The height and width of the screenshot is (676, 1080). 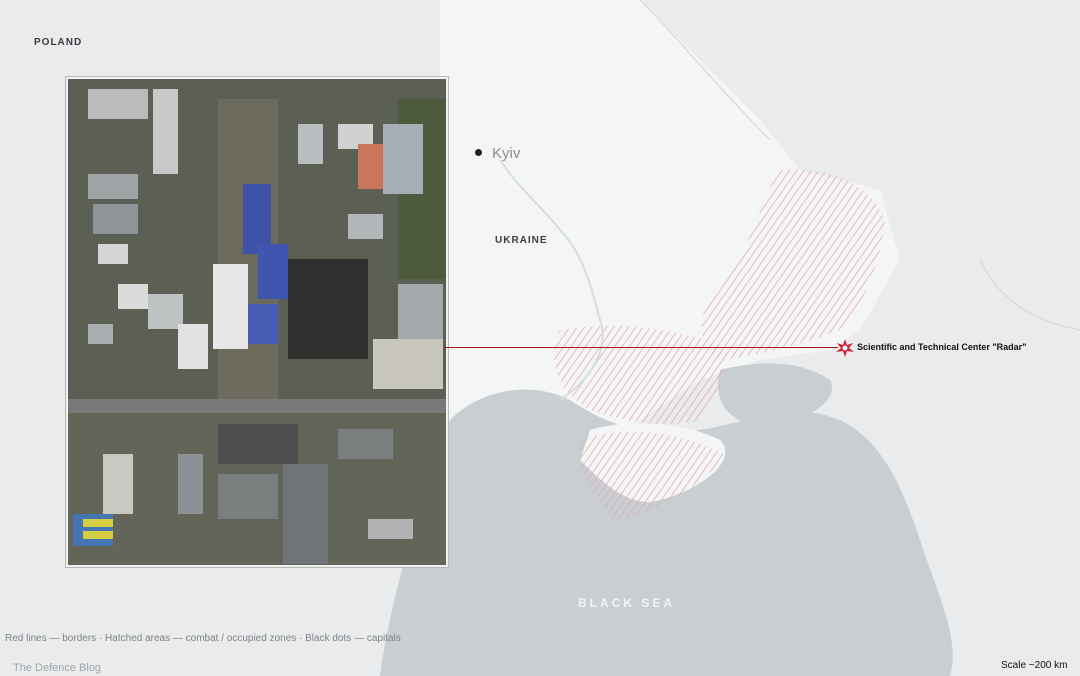 What do you see at coordinates (627, 603) in the screenshot?
I see `sea-label: BLACK SEA` at bounding box center [627, 603].